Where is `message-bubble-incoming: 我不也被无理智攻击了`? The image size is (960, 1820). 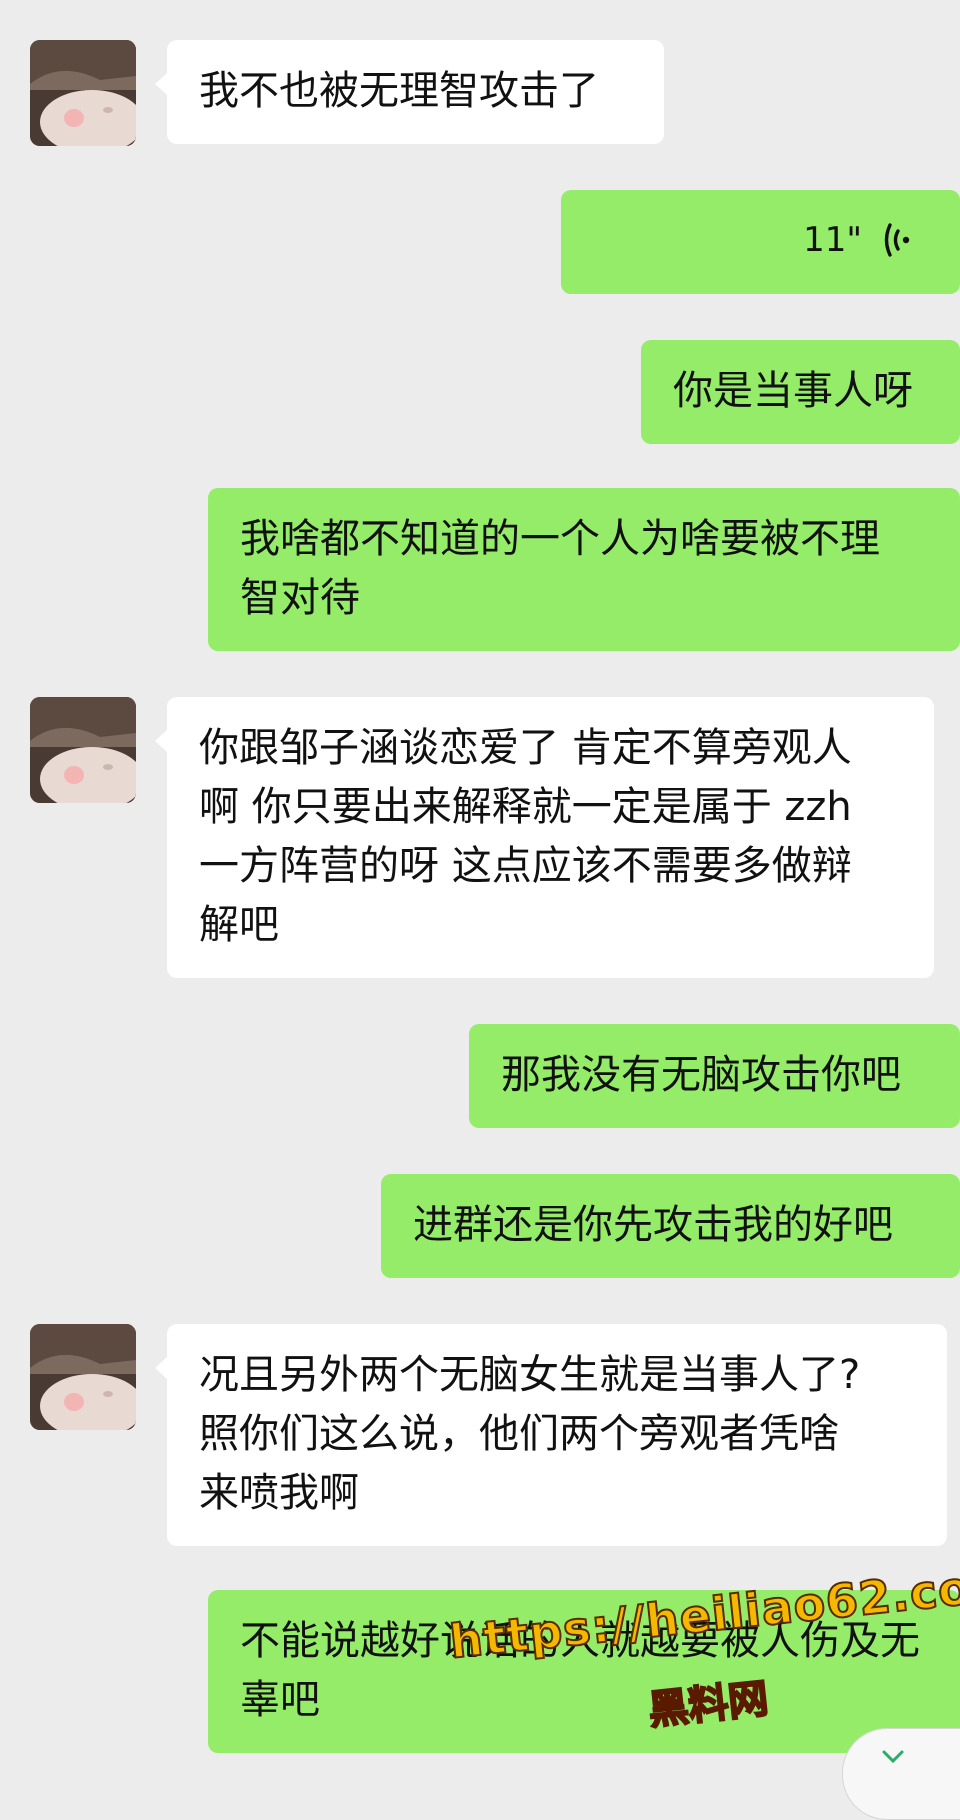
message-bubble-incoming: 我不也被无理智攻击了 is located at coordinates (415, 92).